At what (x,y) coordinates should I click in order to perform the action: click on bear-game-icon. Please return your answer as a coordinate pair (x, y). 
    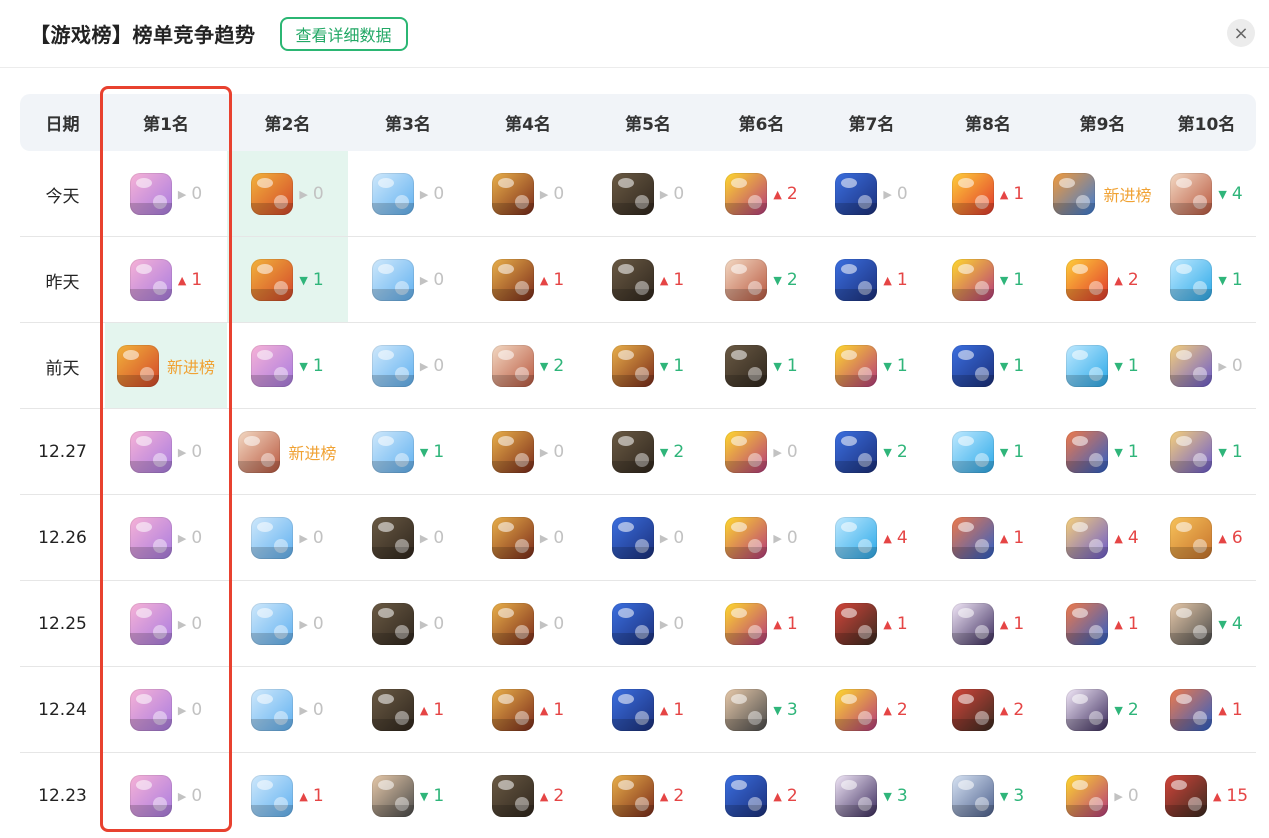
    Looking at the image, I should click on (1191, 538).